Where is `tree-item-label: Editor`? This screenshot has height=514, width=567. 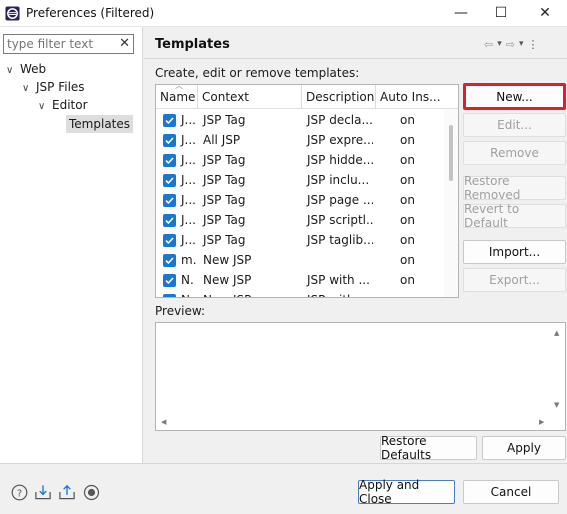 tree-item-label: Editor is located at coordinates (70, 105).